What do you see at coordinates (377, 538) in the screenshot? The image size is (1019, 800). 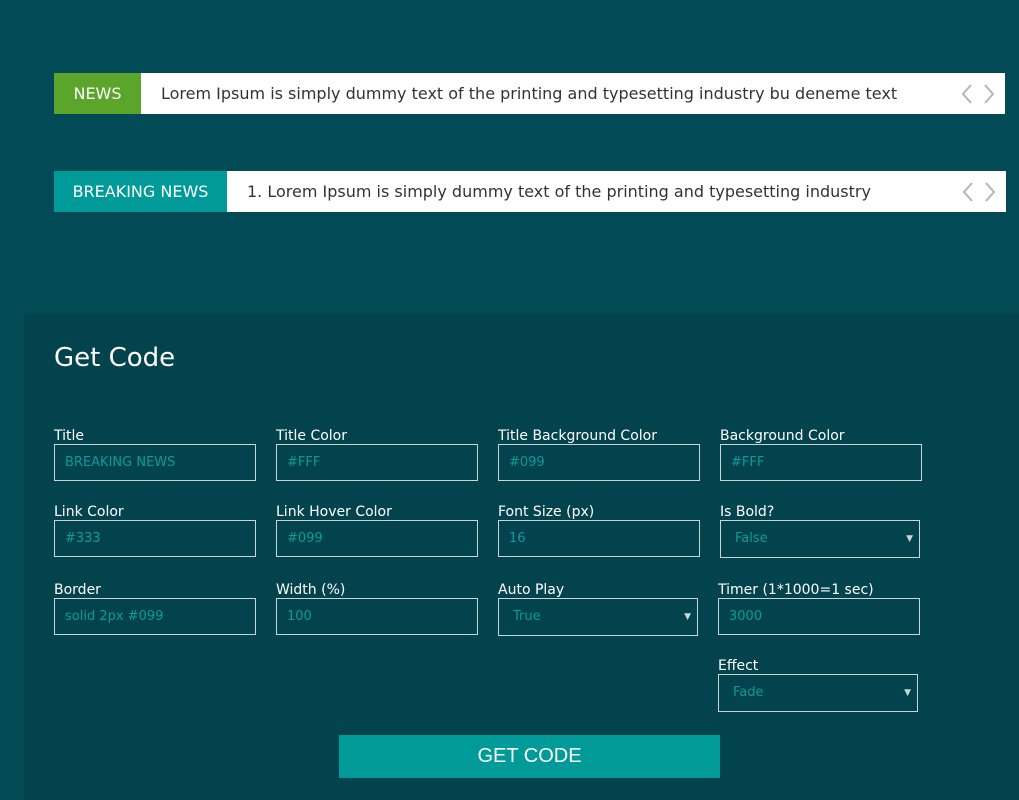 I see `link-hover-color-input: #099` at bounding box center [377, 538].